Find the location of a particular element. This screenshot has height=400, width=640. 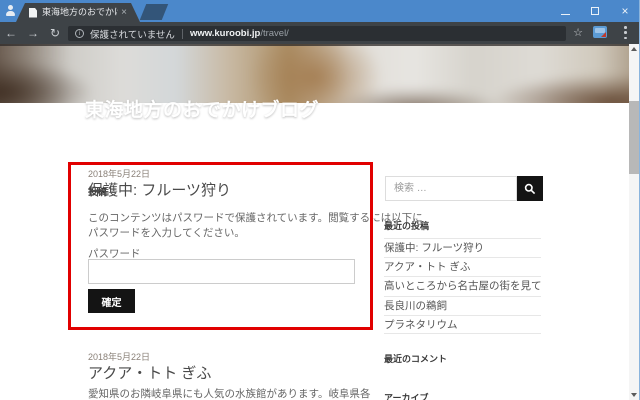

titlebar: 東海地方のおでかけブログ × × is located at coordinates (319, 11).